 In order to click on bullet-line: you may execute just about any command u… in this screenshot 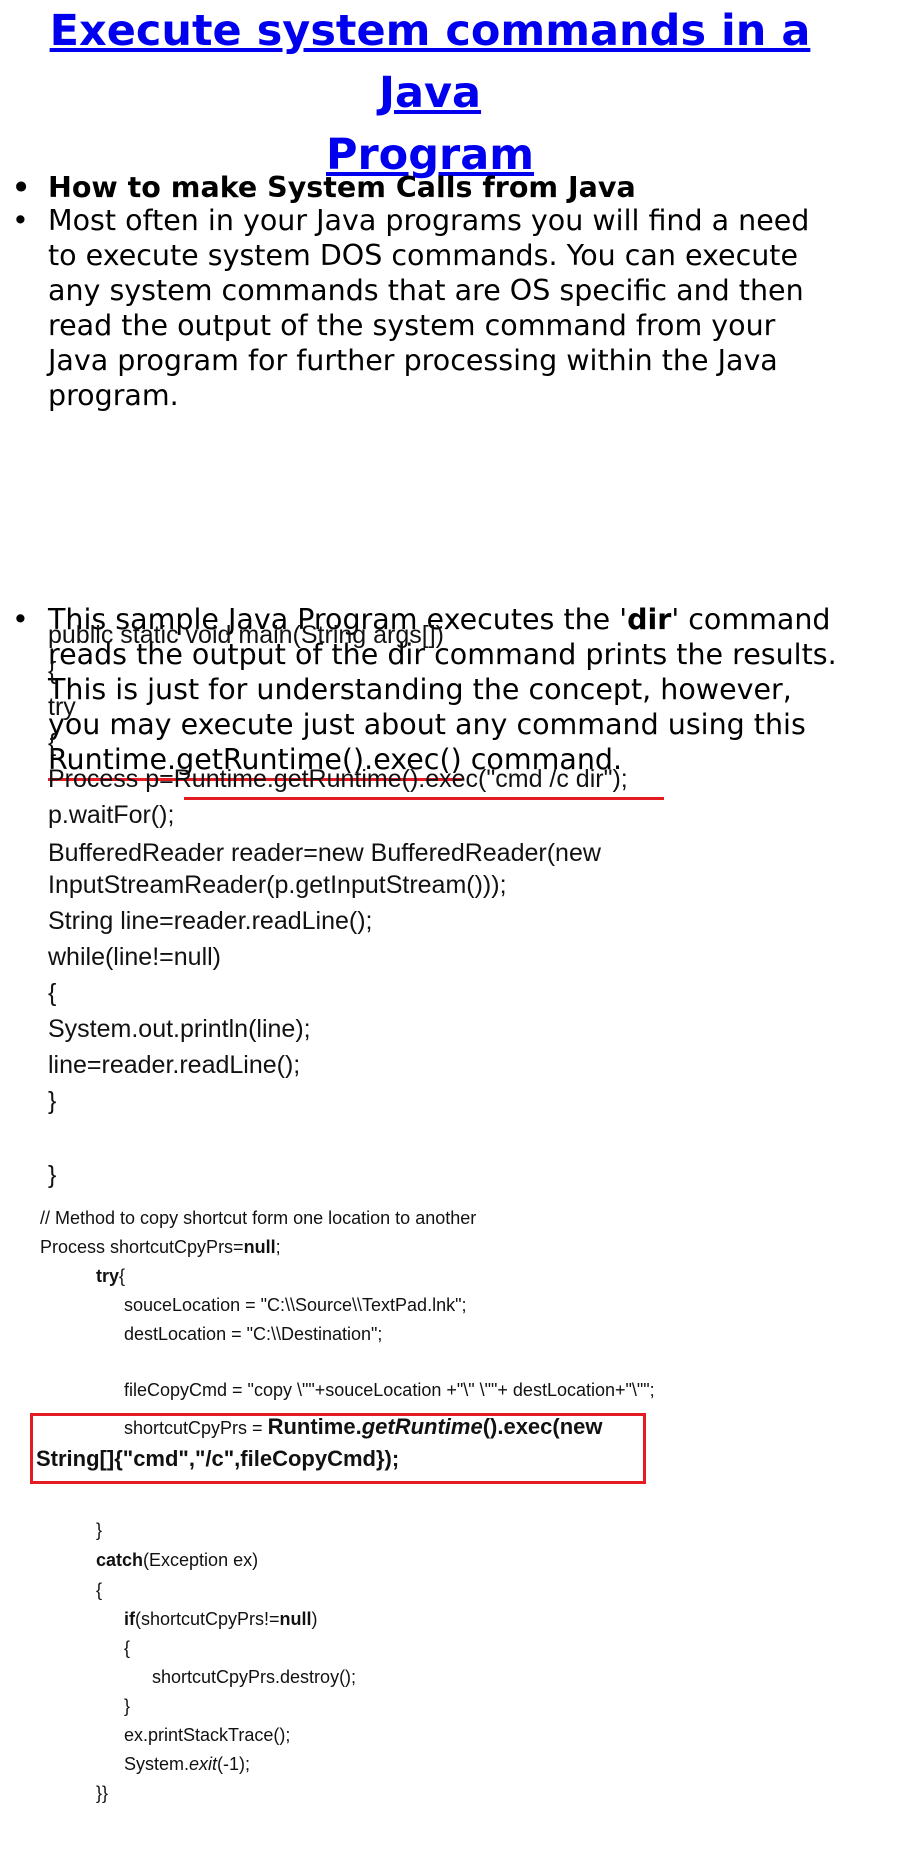, I will do `click(427, 724)`.